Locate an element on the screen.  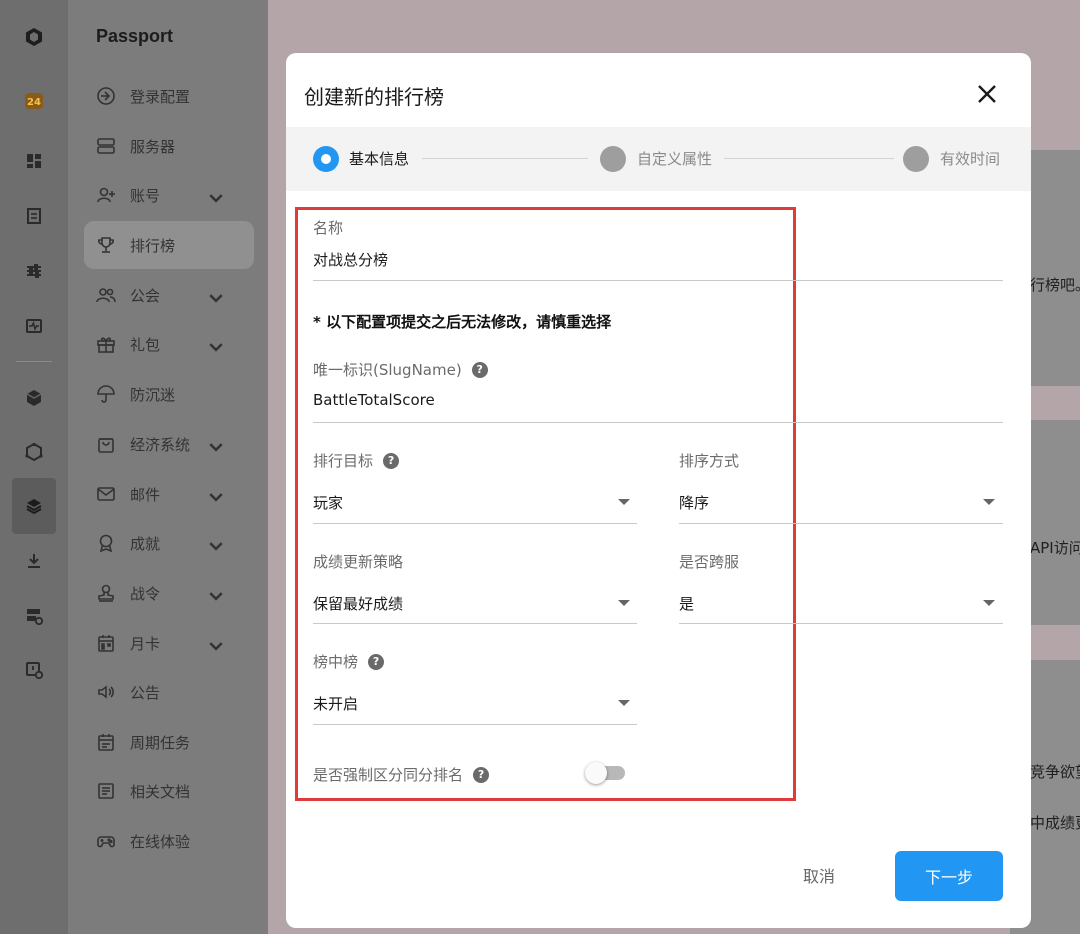
nav-item-gift: 礼包 is located at coordinates (169, 344).